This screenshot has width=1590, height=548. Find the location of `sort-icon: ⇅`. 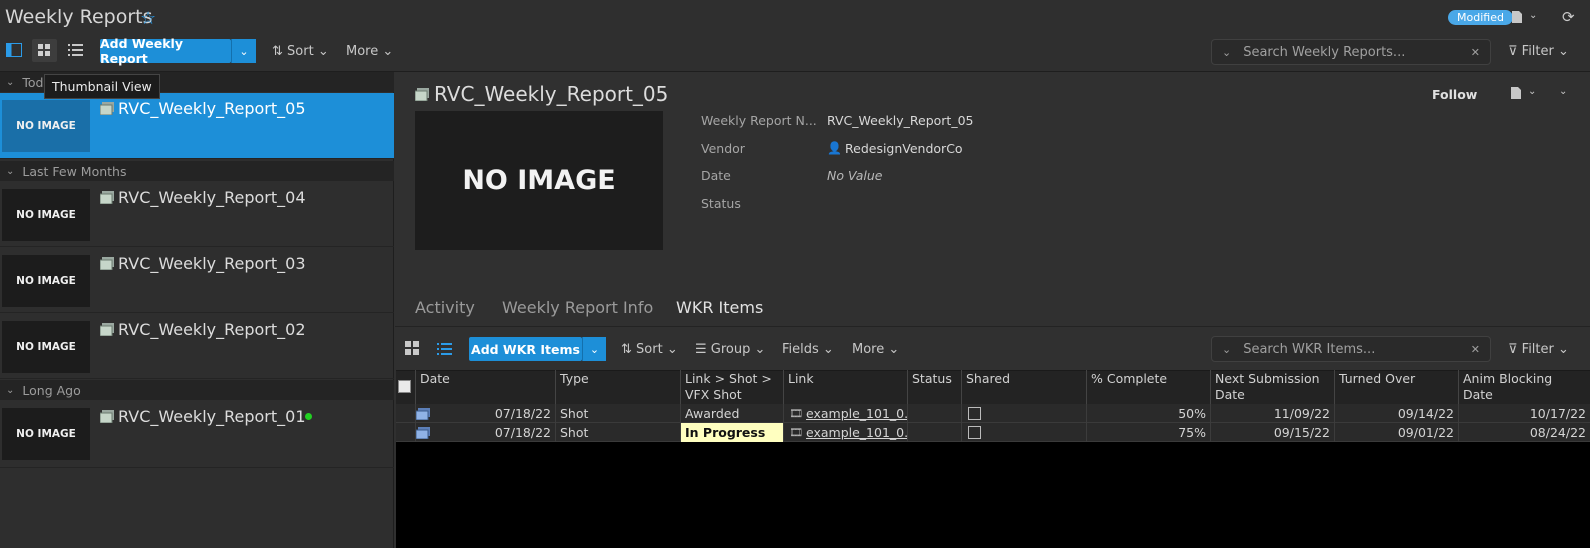

sort-icon: ⇅ is located at coordinates (280, 51).